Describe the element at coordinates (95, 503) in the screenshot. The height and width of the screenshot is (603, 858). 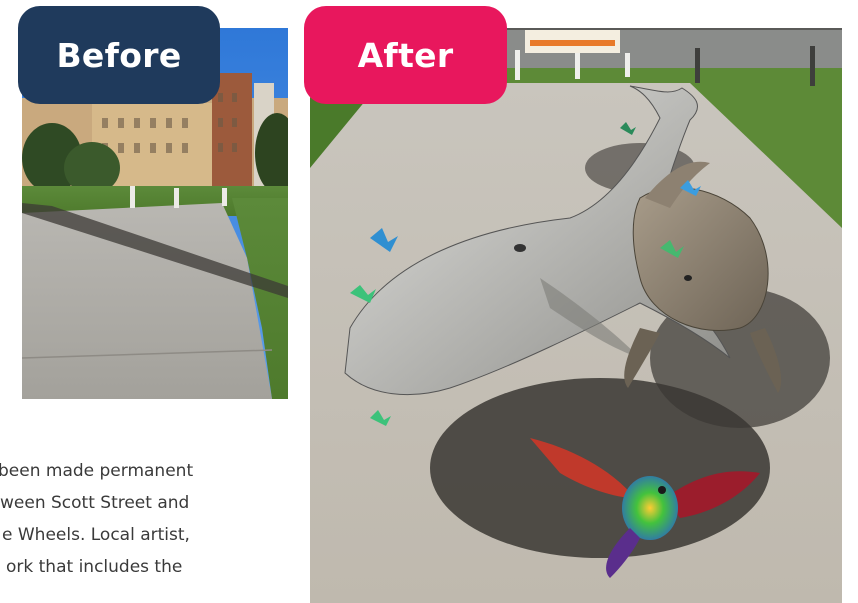
I see `article-line: ween Scott Street and` at that location.